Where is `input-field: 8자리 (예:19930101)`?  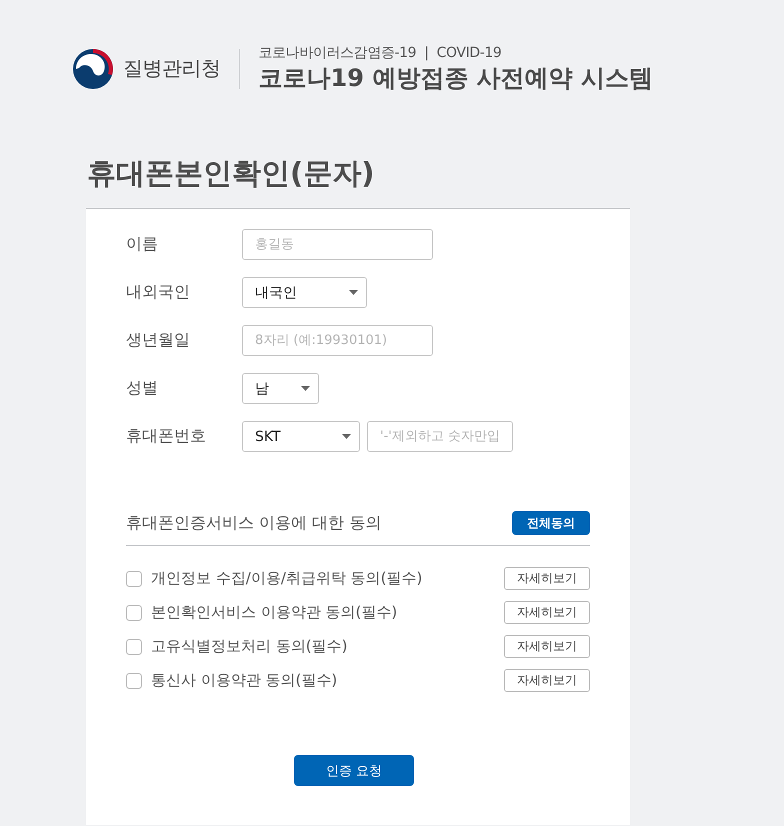
input-field: 8자리 (예:19930101) is located at coordinates (337, 340).